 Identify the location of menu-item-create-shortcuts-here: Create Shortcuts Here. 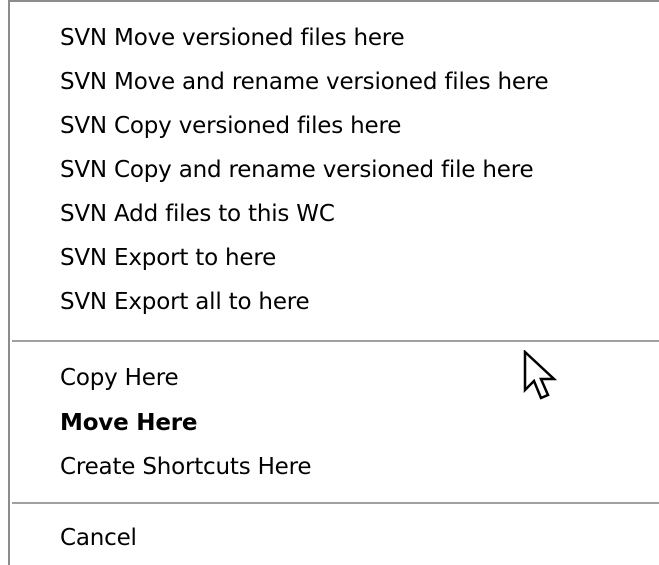
(334, 467).